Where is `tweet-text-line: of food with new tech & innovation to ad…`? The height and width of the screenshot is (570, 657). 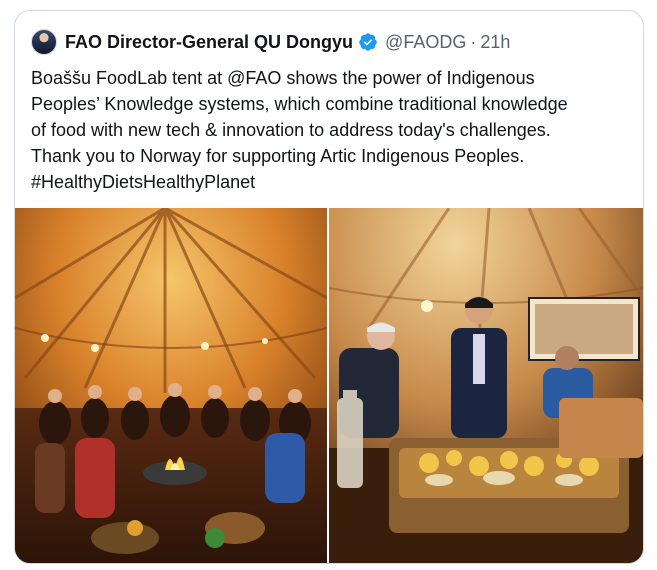
tweet-text-line: of food with new tech & innovation to ad… is located at coordinates (291, 130).